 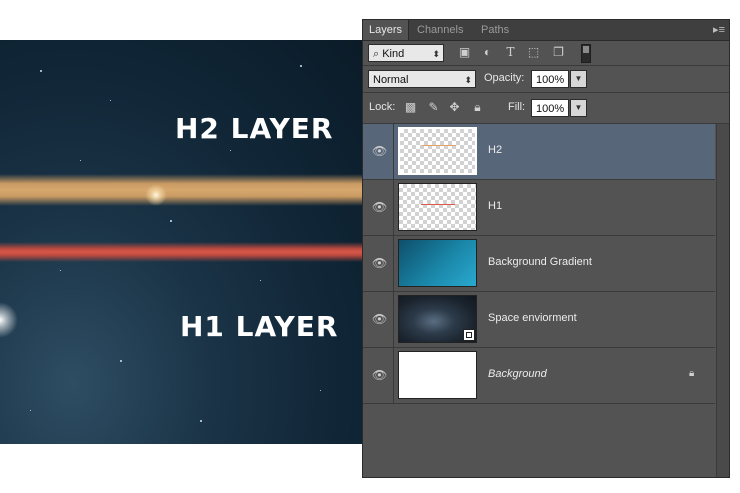 What do you see at coordinates (578, 79) in the screenshot?
I see `opacity-slider-button: ▼` at bounding box center [578, 79].